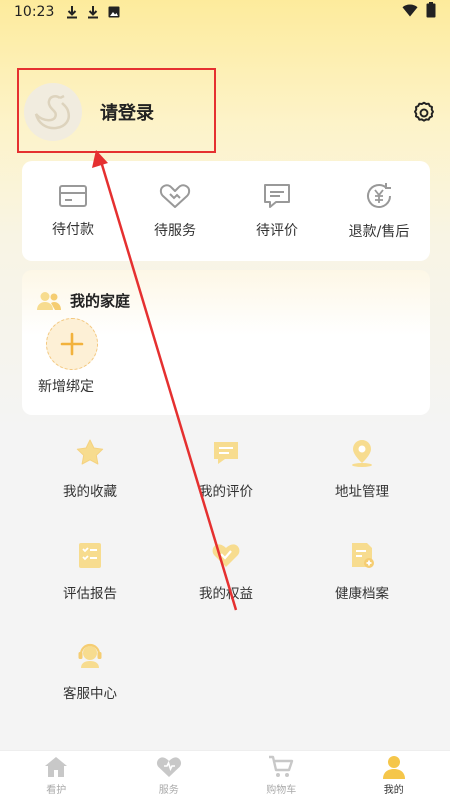 Image resolution: width=450 pixels, height=800 pixels. What do you see at coordinates (362, 453) in the screenshot?
I see `location-icon` at bounding box center [362, 453].